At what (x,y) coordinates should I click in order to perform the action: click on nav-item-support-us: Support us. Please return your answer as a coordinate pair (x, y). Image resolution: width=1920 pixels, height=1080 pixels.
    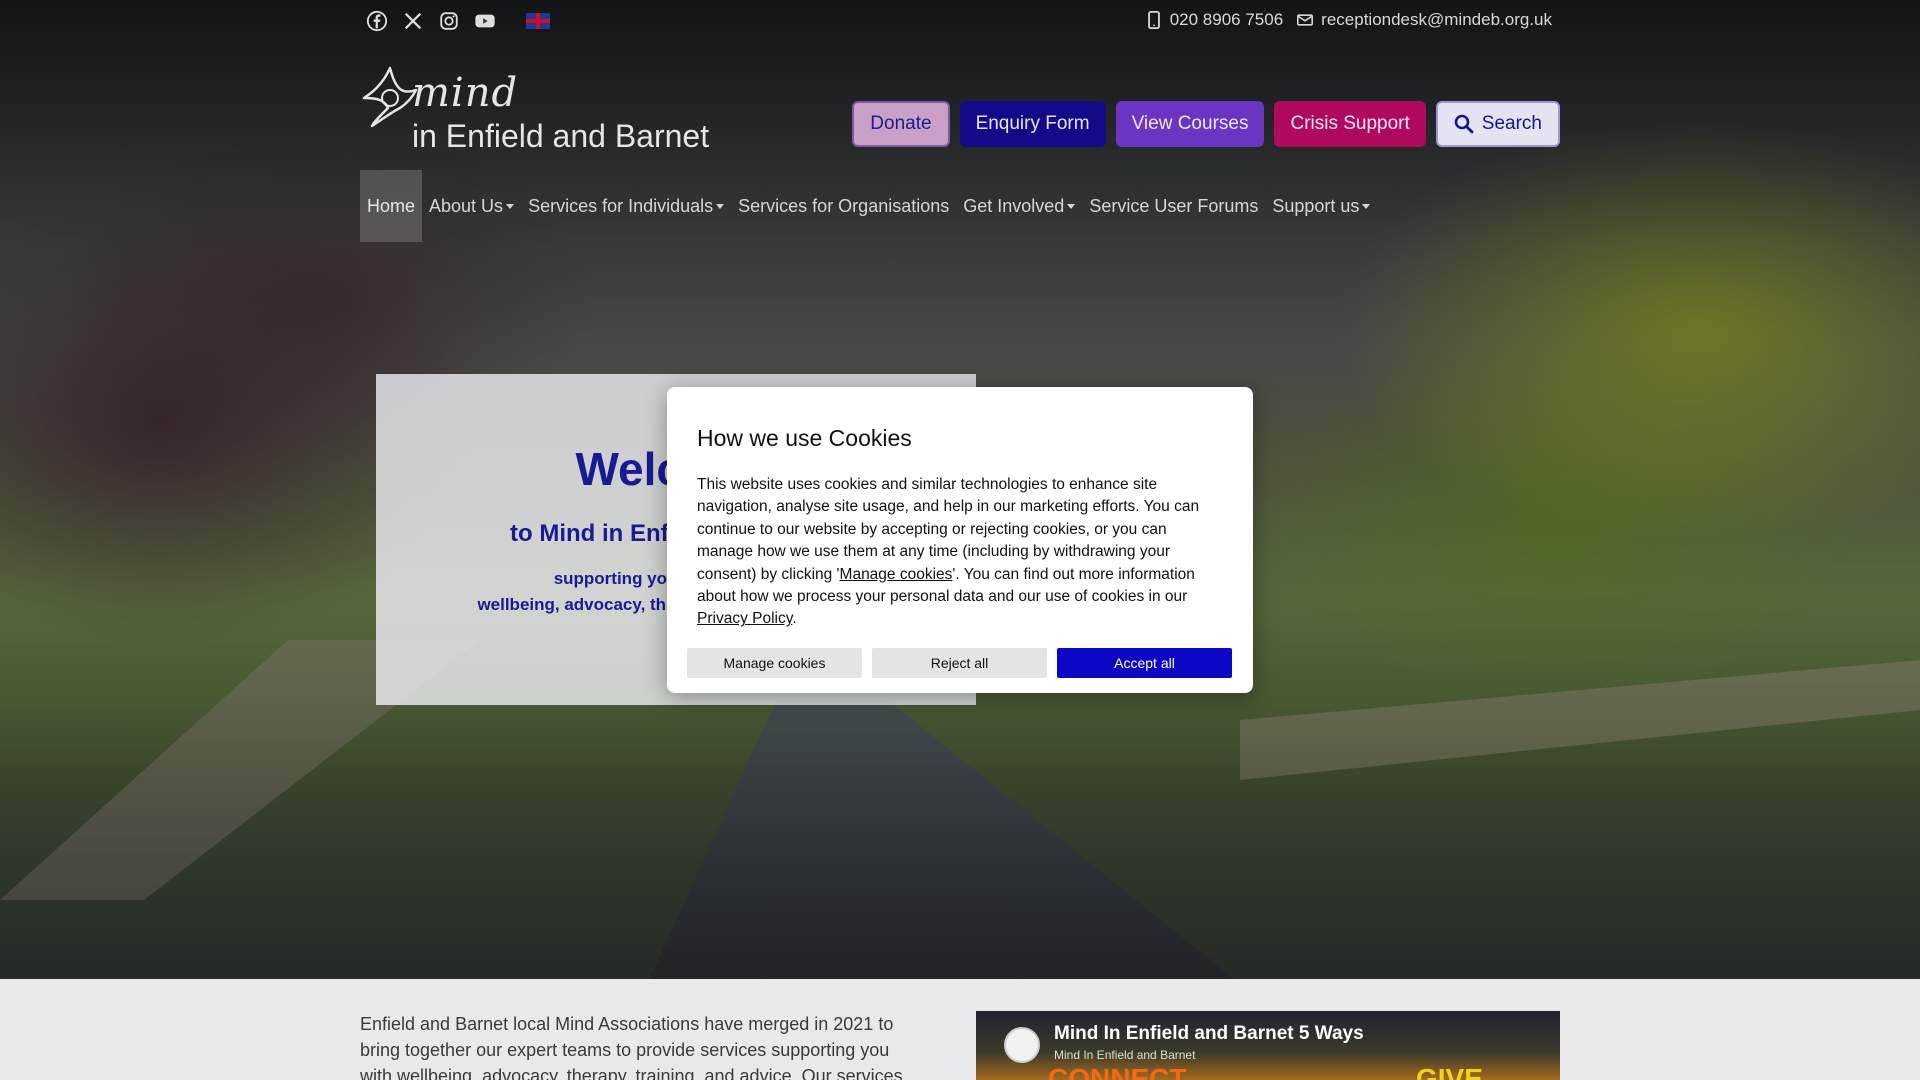
    Looking at the image, I should click on (1321, 206).